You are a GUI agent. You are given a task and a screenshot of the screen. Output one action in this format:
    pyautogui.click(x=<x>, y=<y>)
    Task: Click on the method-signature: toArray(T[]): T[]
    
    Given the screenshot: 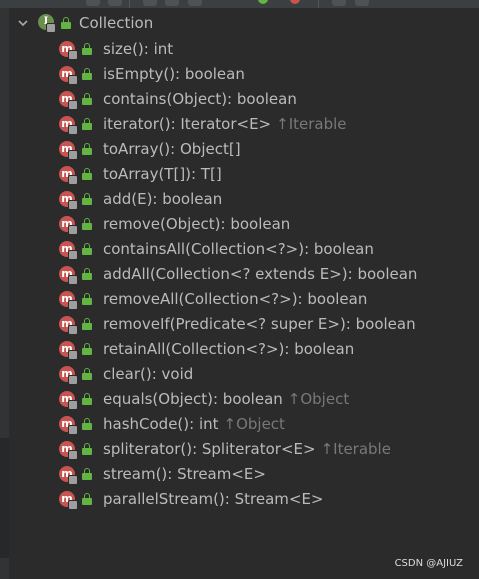 What is the action you would take?
    pyautogui.click(x=162, y=174)
    